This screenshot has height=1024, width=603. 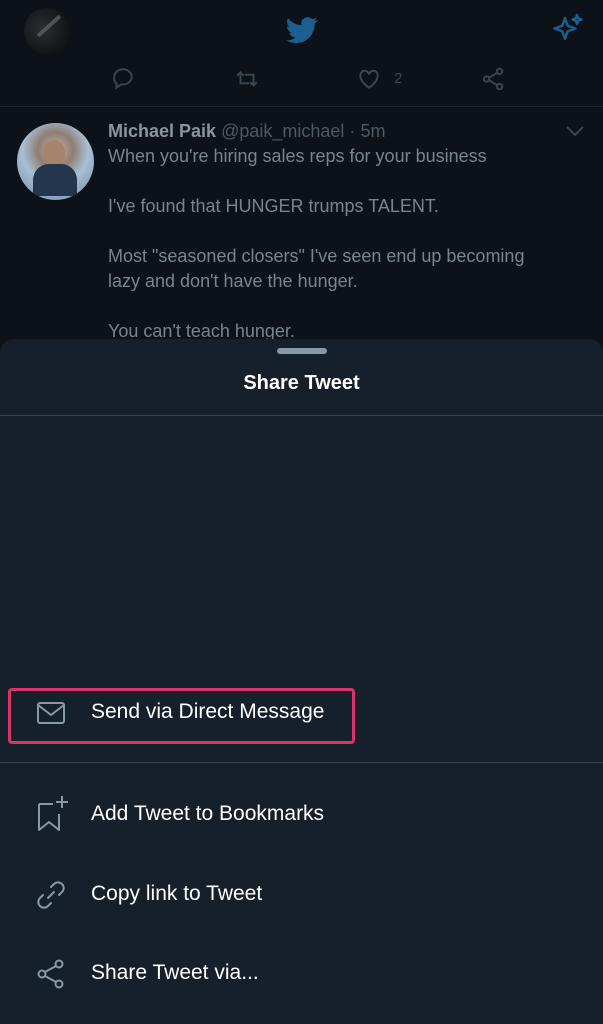 I want to click on menu-item-label: Add Tweet to Bookmarks, so click(x=208, y=813).